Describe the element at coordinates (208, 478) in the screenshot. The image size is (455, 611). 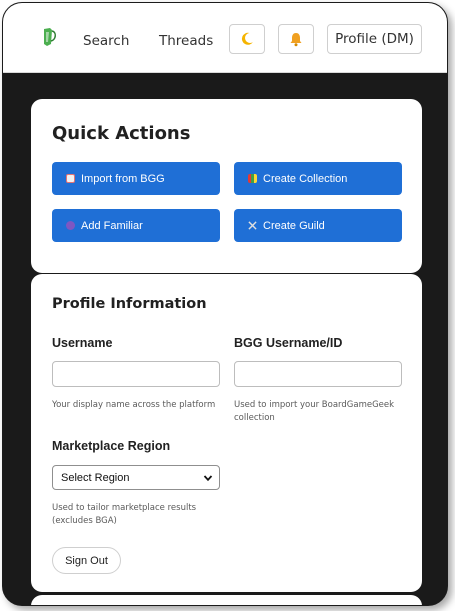
I see `chevron-down-icon` at that location.